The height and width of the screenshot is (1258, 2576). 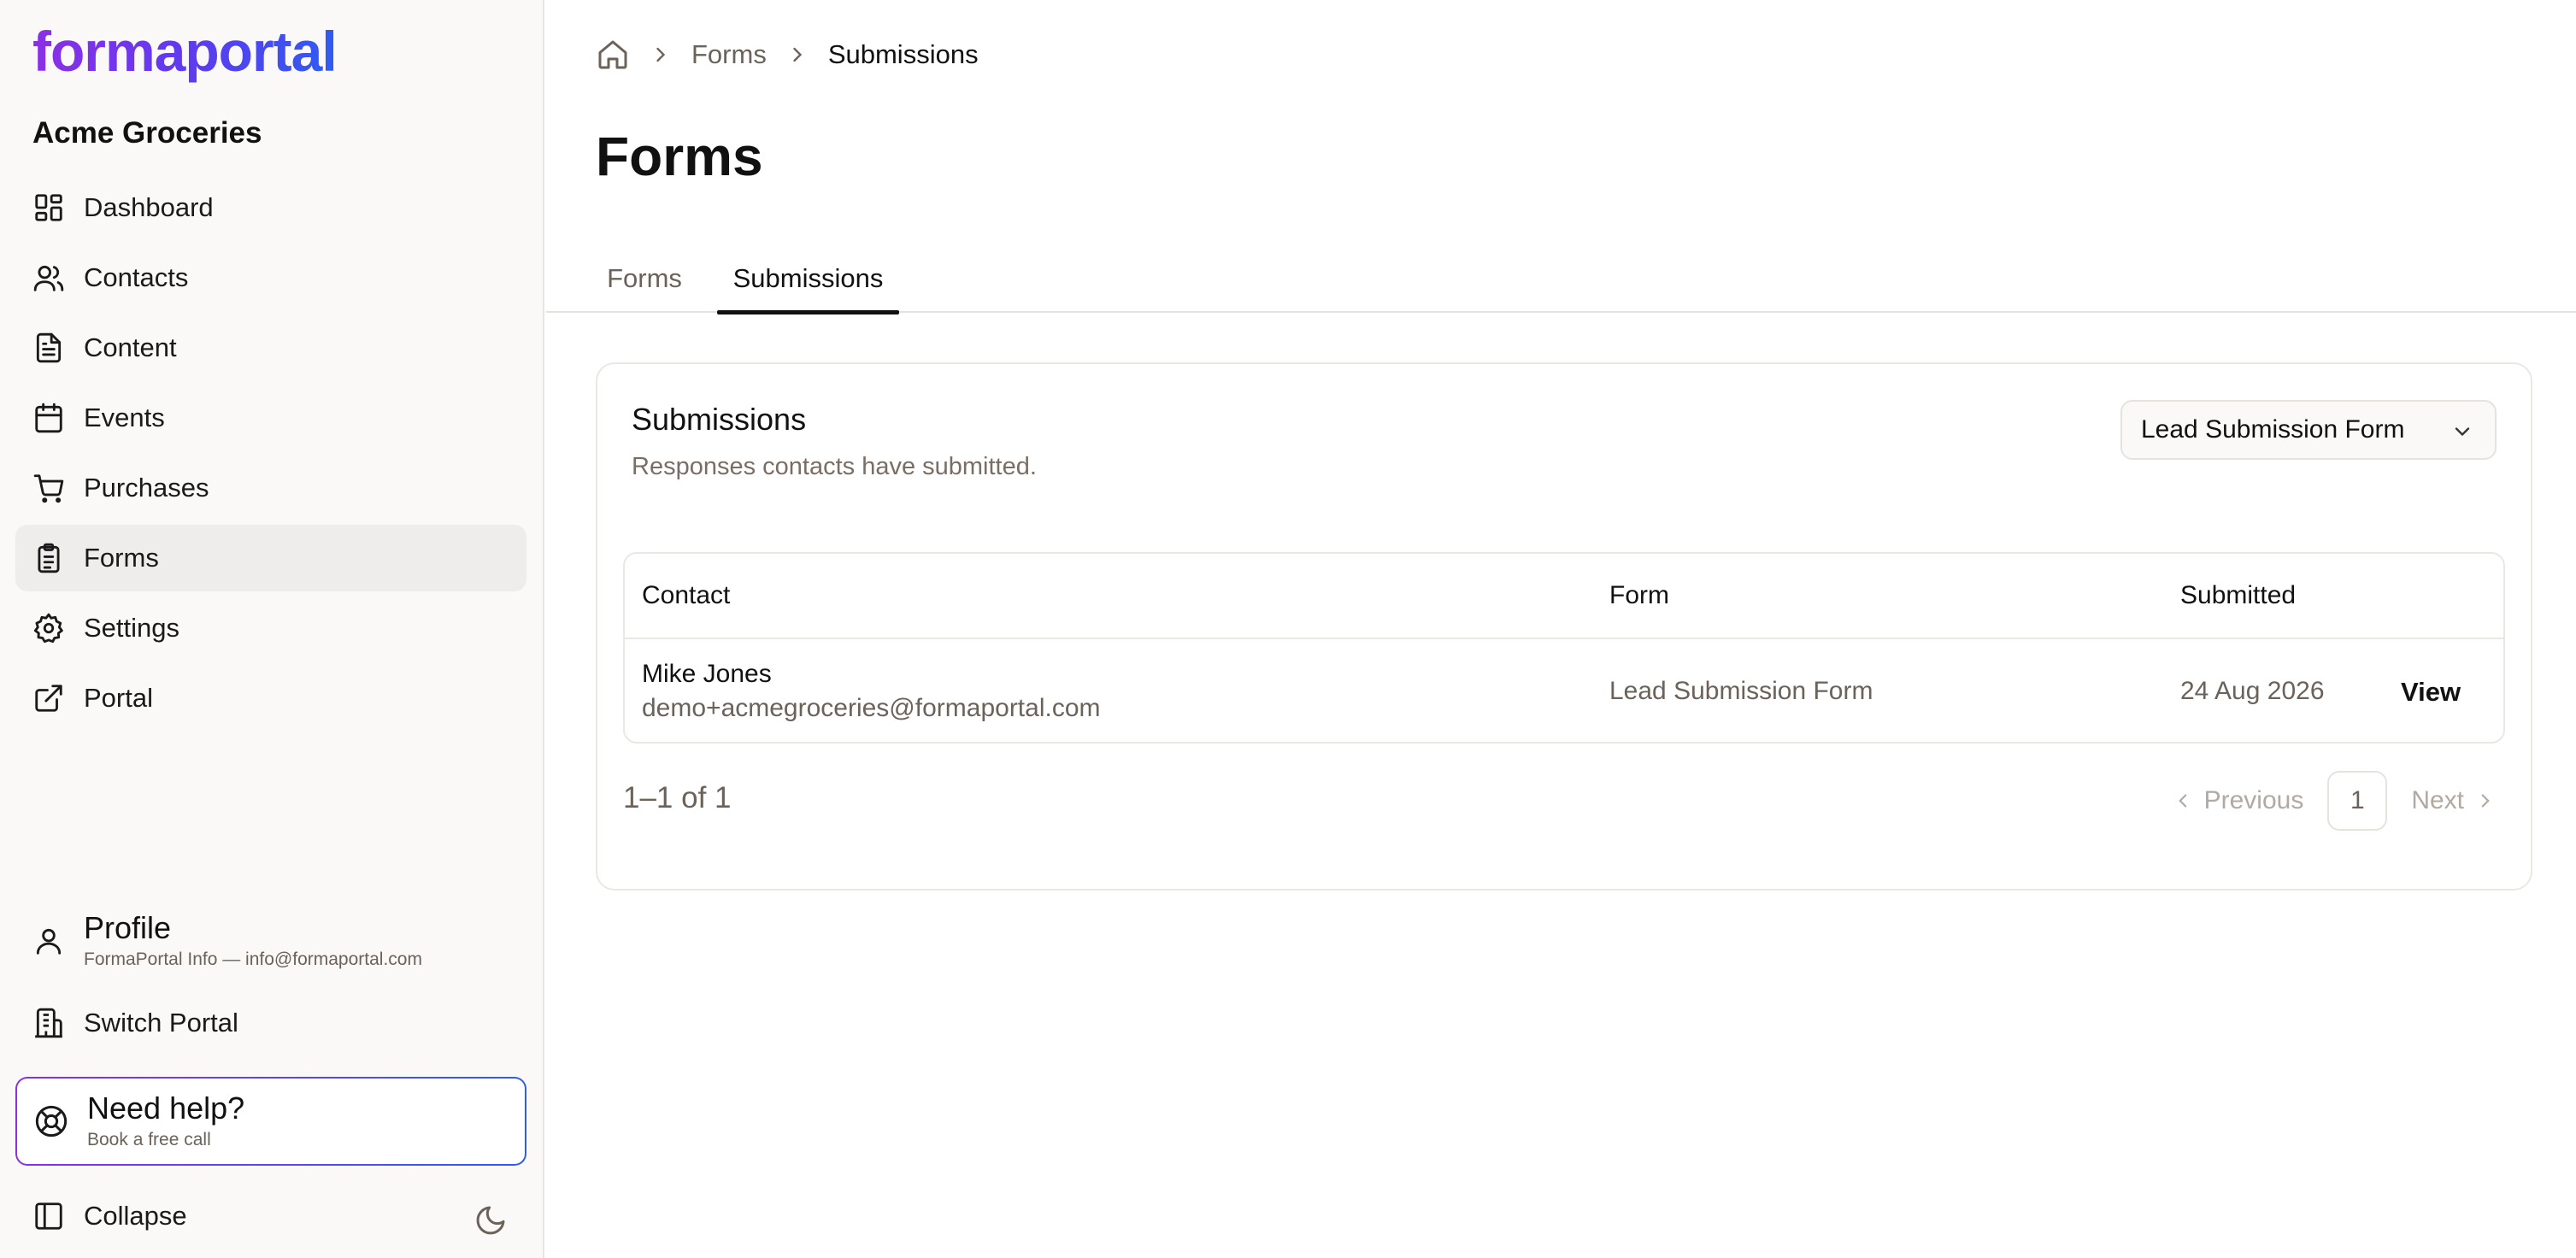 I want to click on sidebar-item-label: Purchases, so click(x=146, y=488).